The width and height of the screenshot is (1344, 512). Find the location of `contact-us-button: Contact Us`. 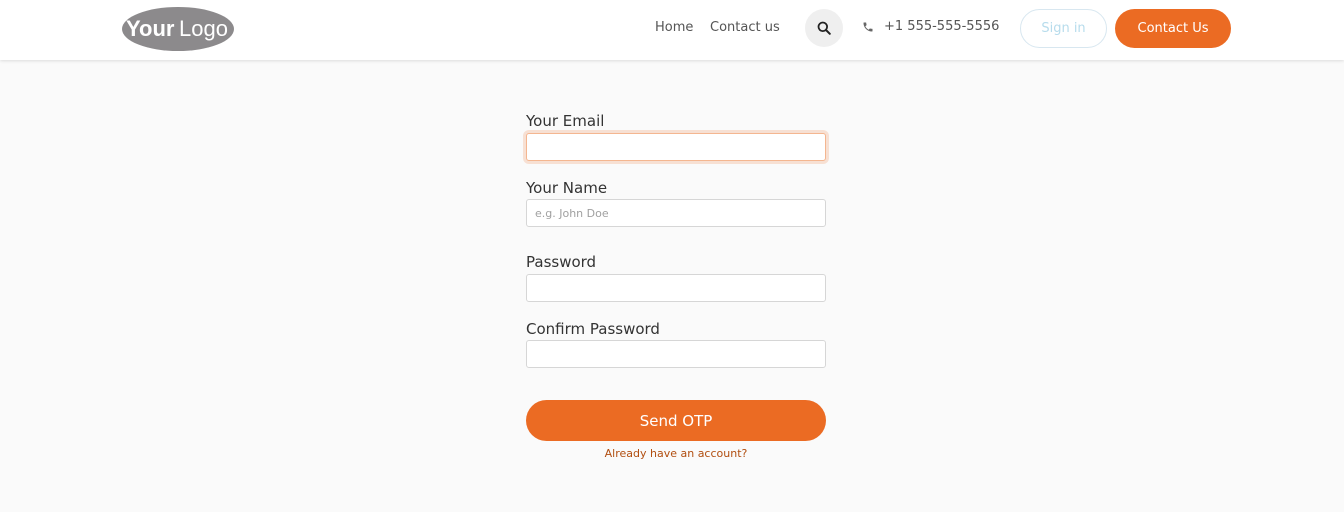

contact-us-button: Contact Us is located at coordinates (1173, 28).